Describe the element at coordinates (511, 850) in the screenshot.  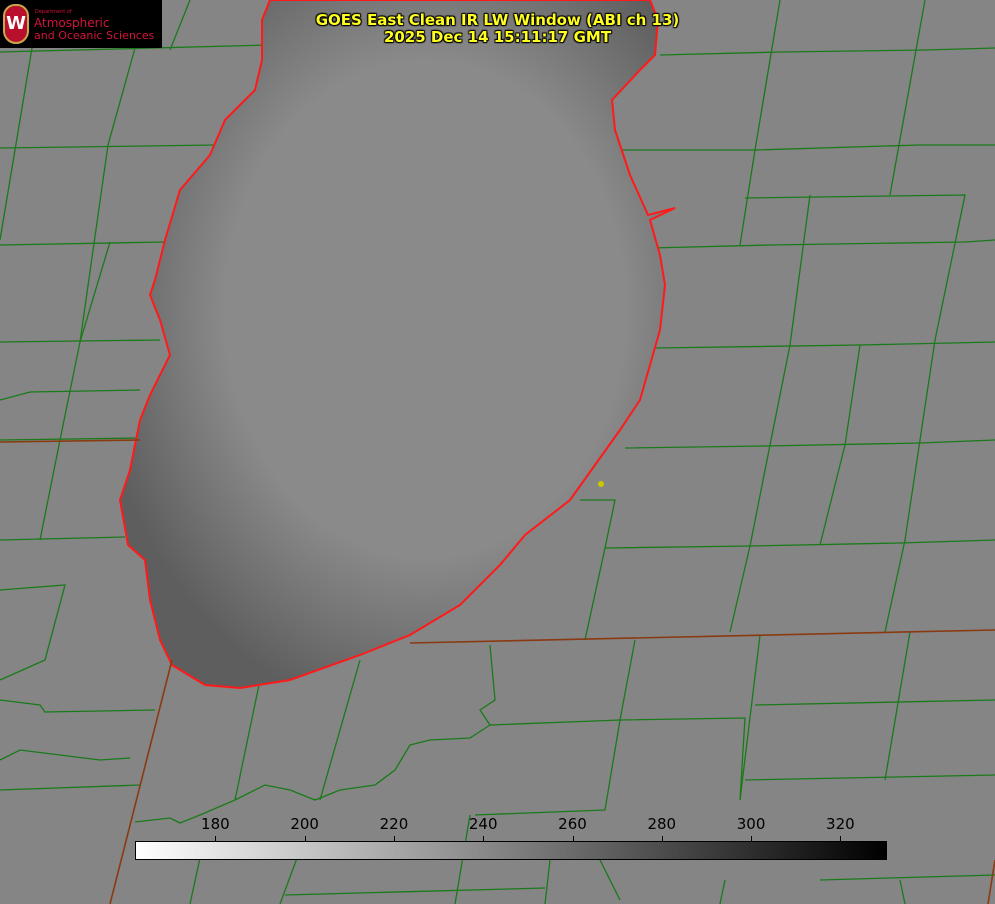
I see `colorbar` at that location.